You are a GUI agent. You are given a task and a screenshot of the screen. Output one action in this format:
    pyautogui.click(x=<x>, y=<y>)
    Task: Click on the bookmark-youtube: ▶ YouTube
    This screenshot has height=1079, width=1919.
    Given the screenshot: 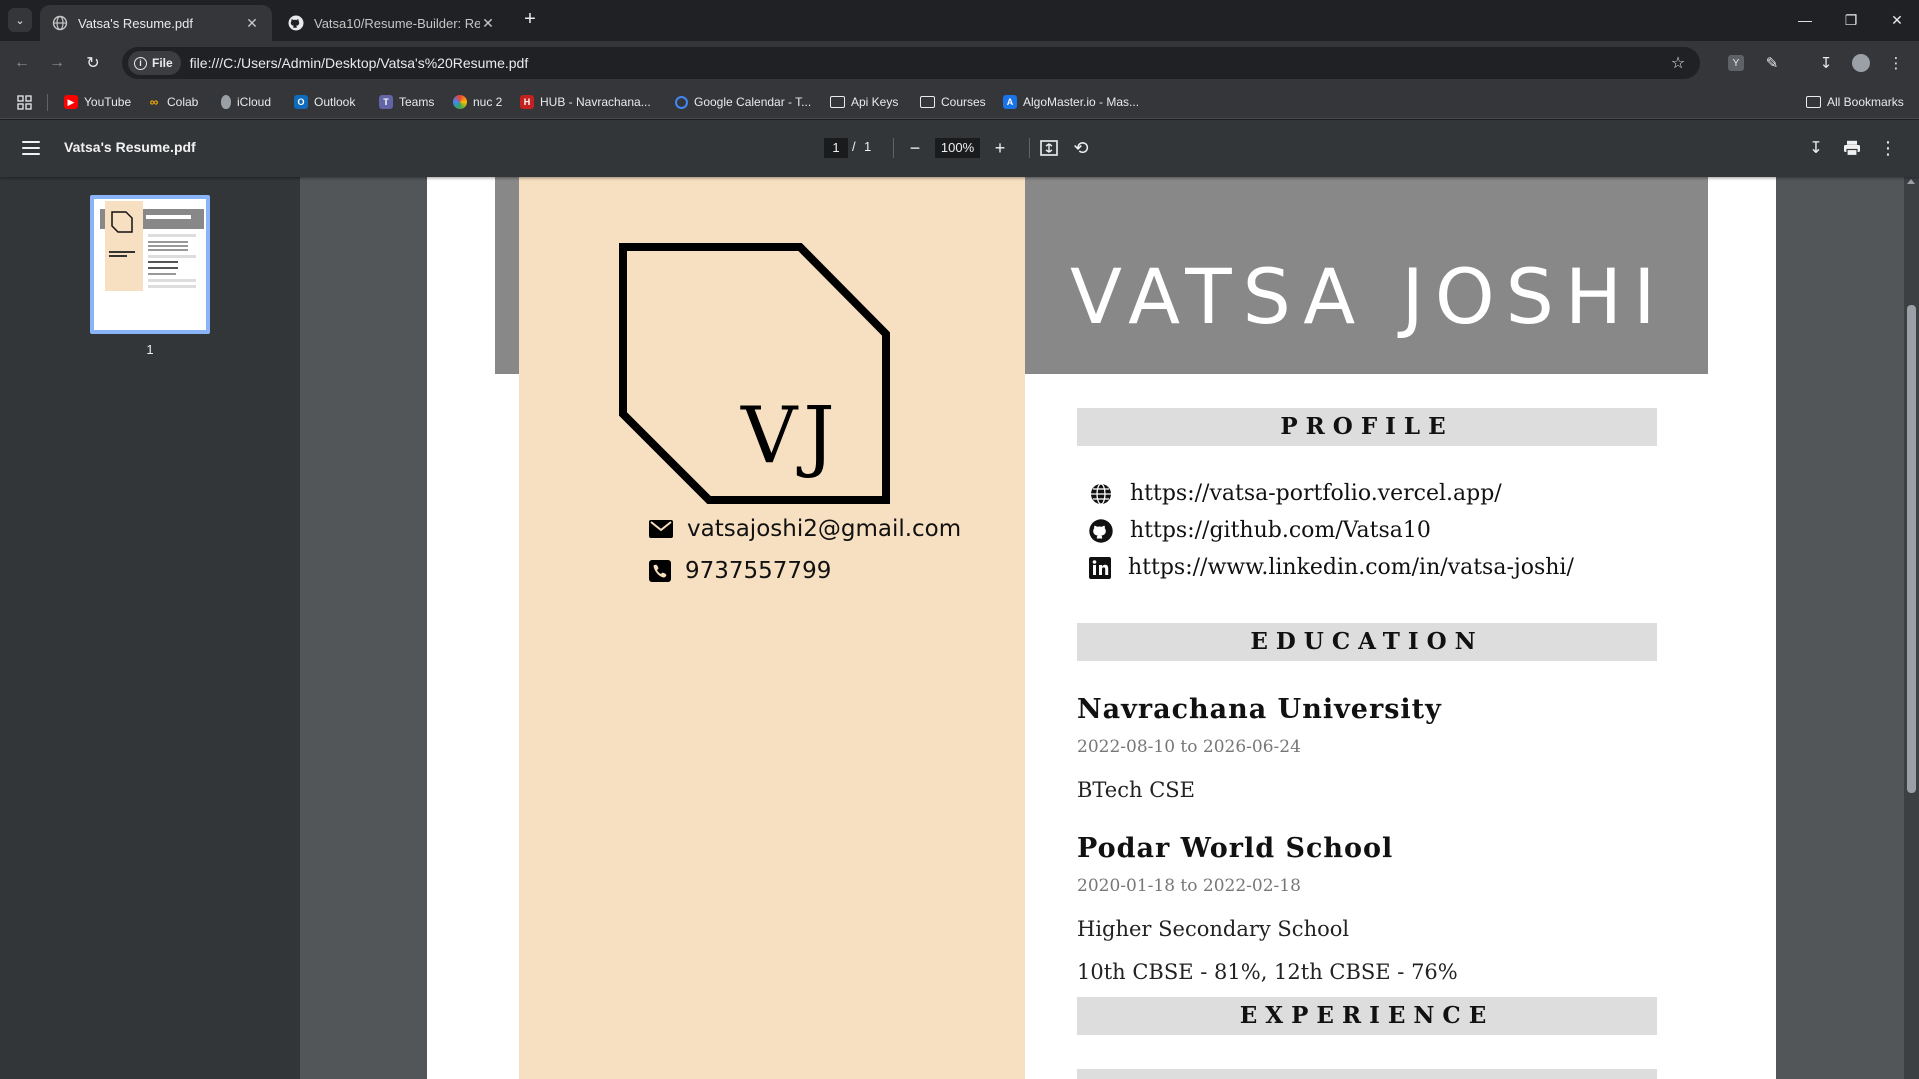 What is the action you would take?
    pyautogui.click(x=97, y=102)
    